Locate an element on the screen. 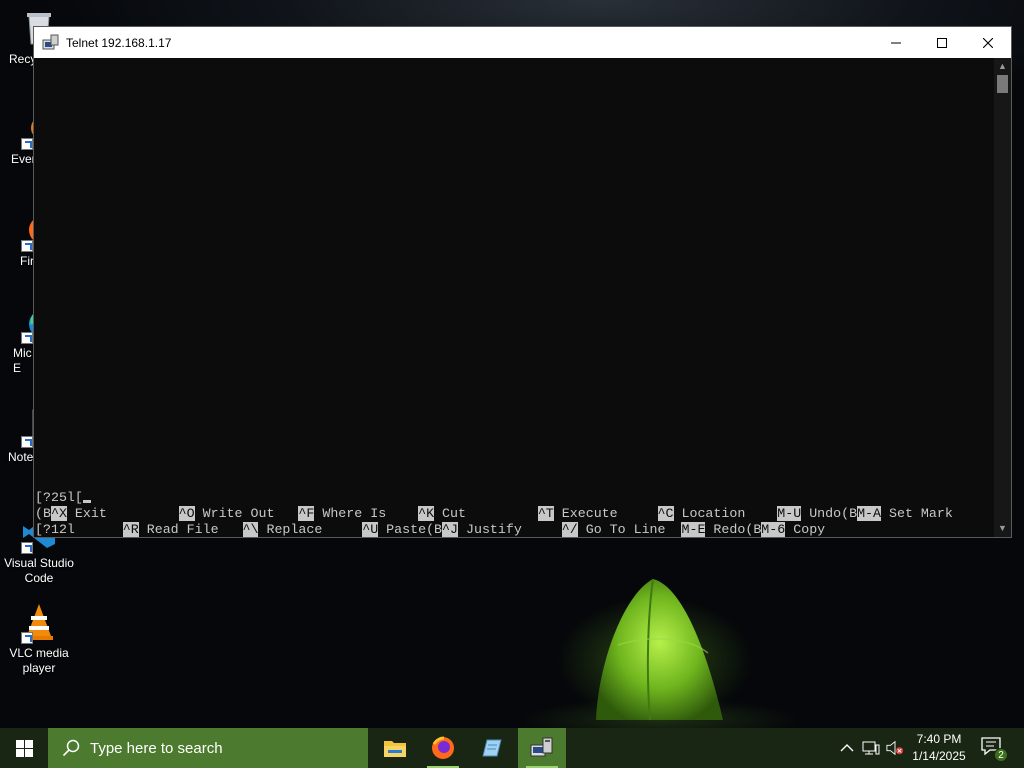 The width and height of the screenshot is (1024, 768). scroll-up-icon: ▲ is located at coordinates (1002, 66).